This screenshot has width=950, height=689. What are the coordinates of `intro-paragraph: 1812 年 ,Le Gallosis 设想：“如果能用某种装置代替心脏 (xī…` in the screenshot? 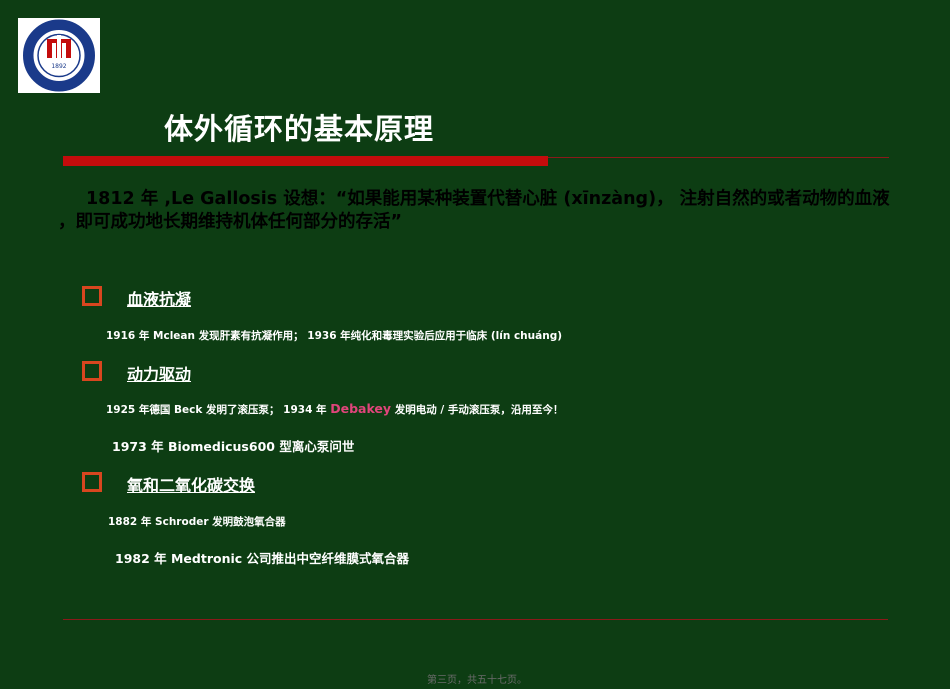 It's located at (478, 211).